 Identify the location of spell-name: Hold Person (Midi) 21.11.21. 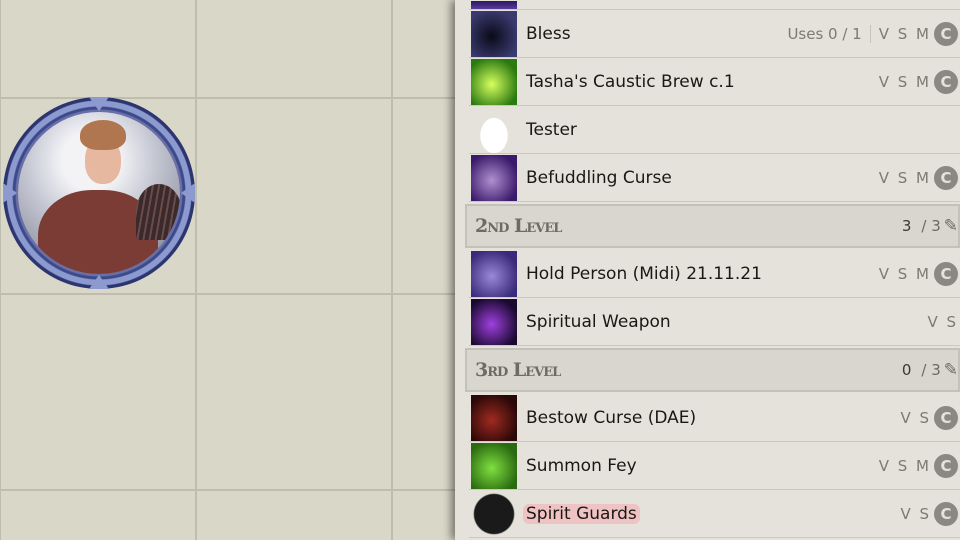
(644, 274).